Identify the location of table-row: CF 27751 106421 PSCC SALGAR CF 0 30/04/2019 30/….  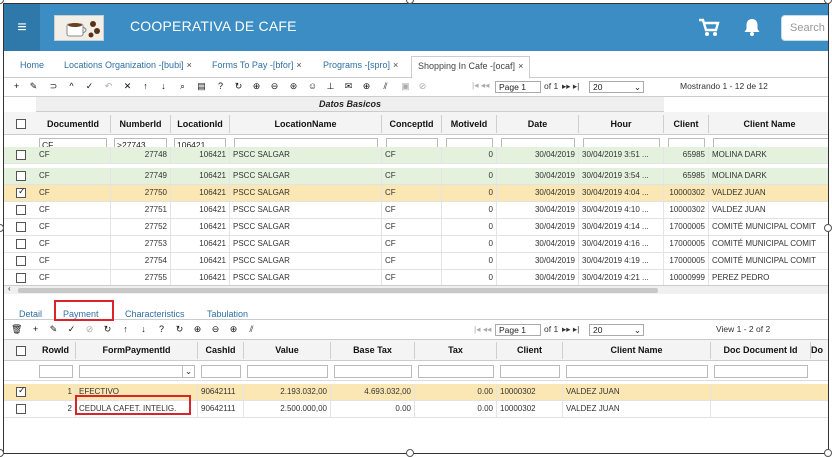
(416, 210).